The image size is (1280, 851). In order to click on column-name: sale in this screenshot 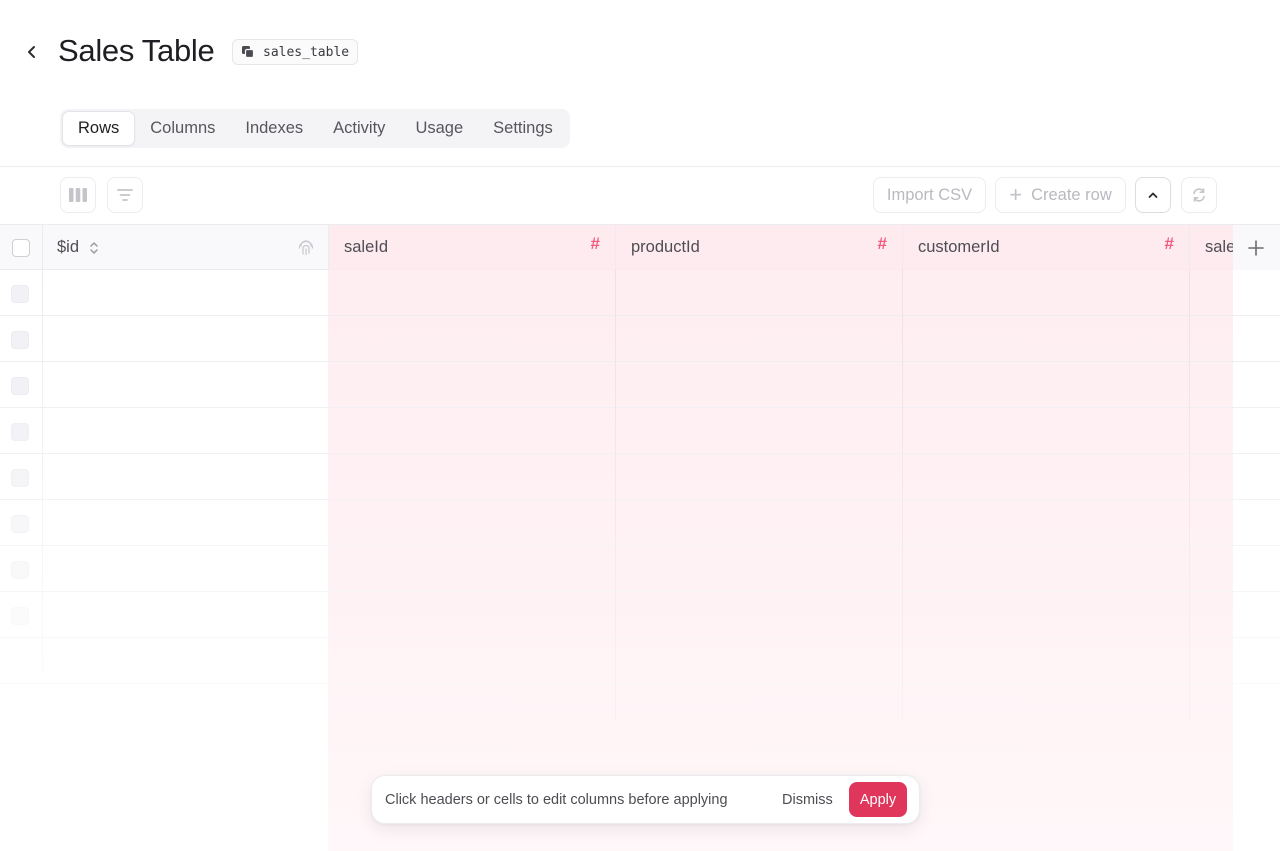, I will do `click(1220, 247)`.